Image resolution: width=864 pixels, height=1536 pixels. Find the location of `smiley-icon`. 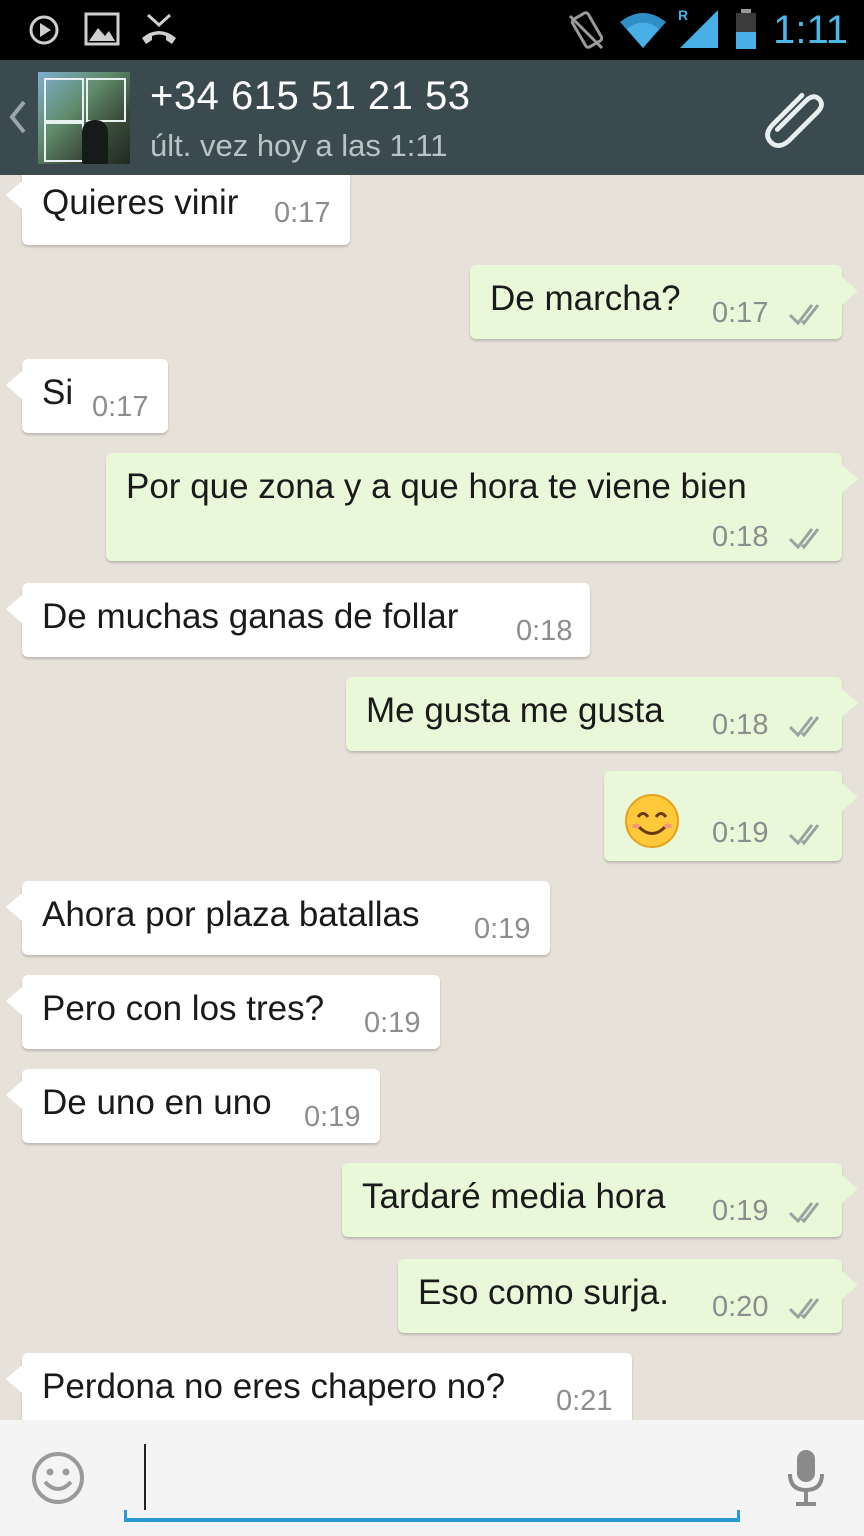

smiley-icon is located at coordinates (58, 1478).